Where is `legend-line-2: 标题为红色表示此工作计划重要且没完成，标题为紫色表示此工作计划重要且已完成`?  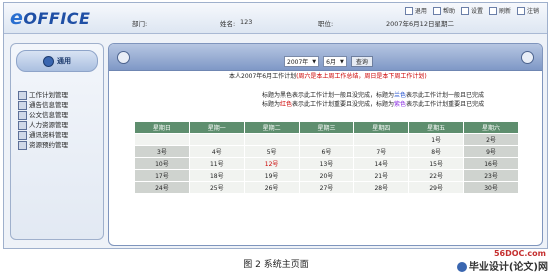
legend-line-2: 标题为红色表示此工作计划重要且没完成，标题为紫色表示此工作计划重要且已完成 is located at coordinates (373, 104).